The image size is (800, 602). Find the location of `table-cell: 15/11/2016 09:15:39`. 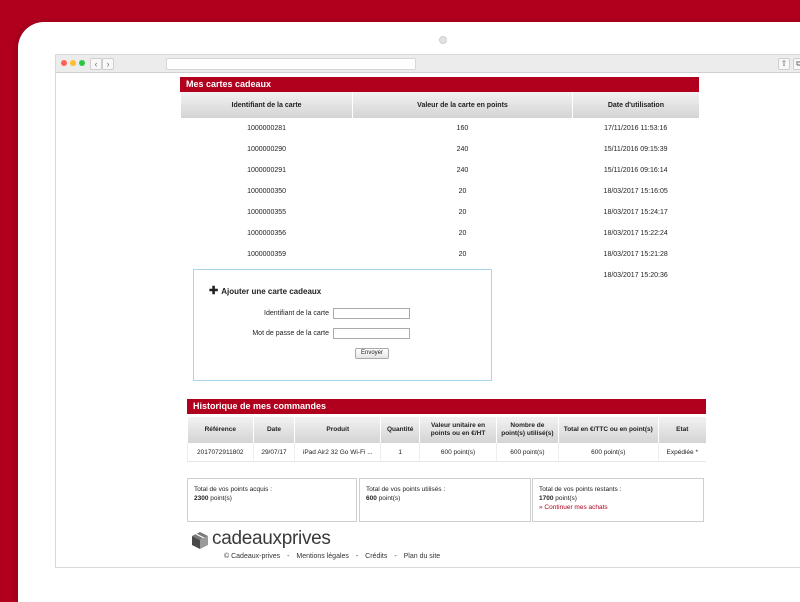

table-cell: 15/11/2016 09:15:39 is located at coordinates (635, 149).